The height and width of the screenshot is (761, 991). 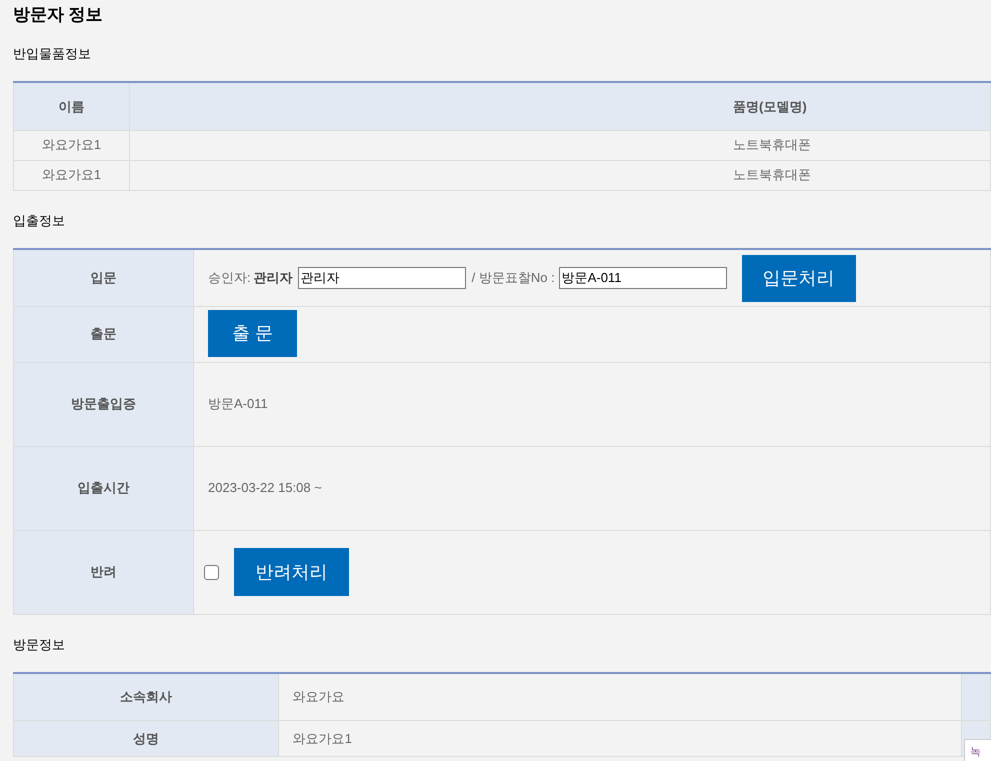 What do you see at coordinates (799, 278) in the screenshot?
I see `entry-button: 입문처리` at bounding box center [799, 278].